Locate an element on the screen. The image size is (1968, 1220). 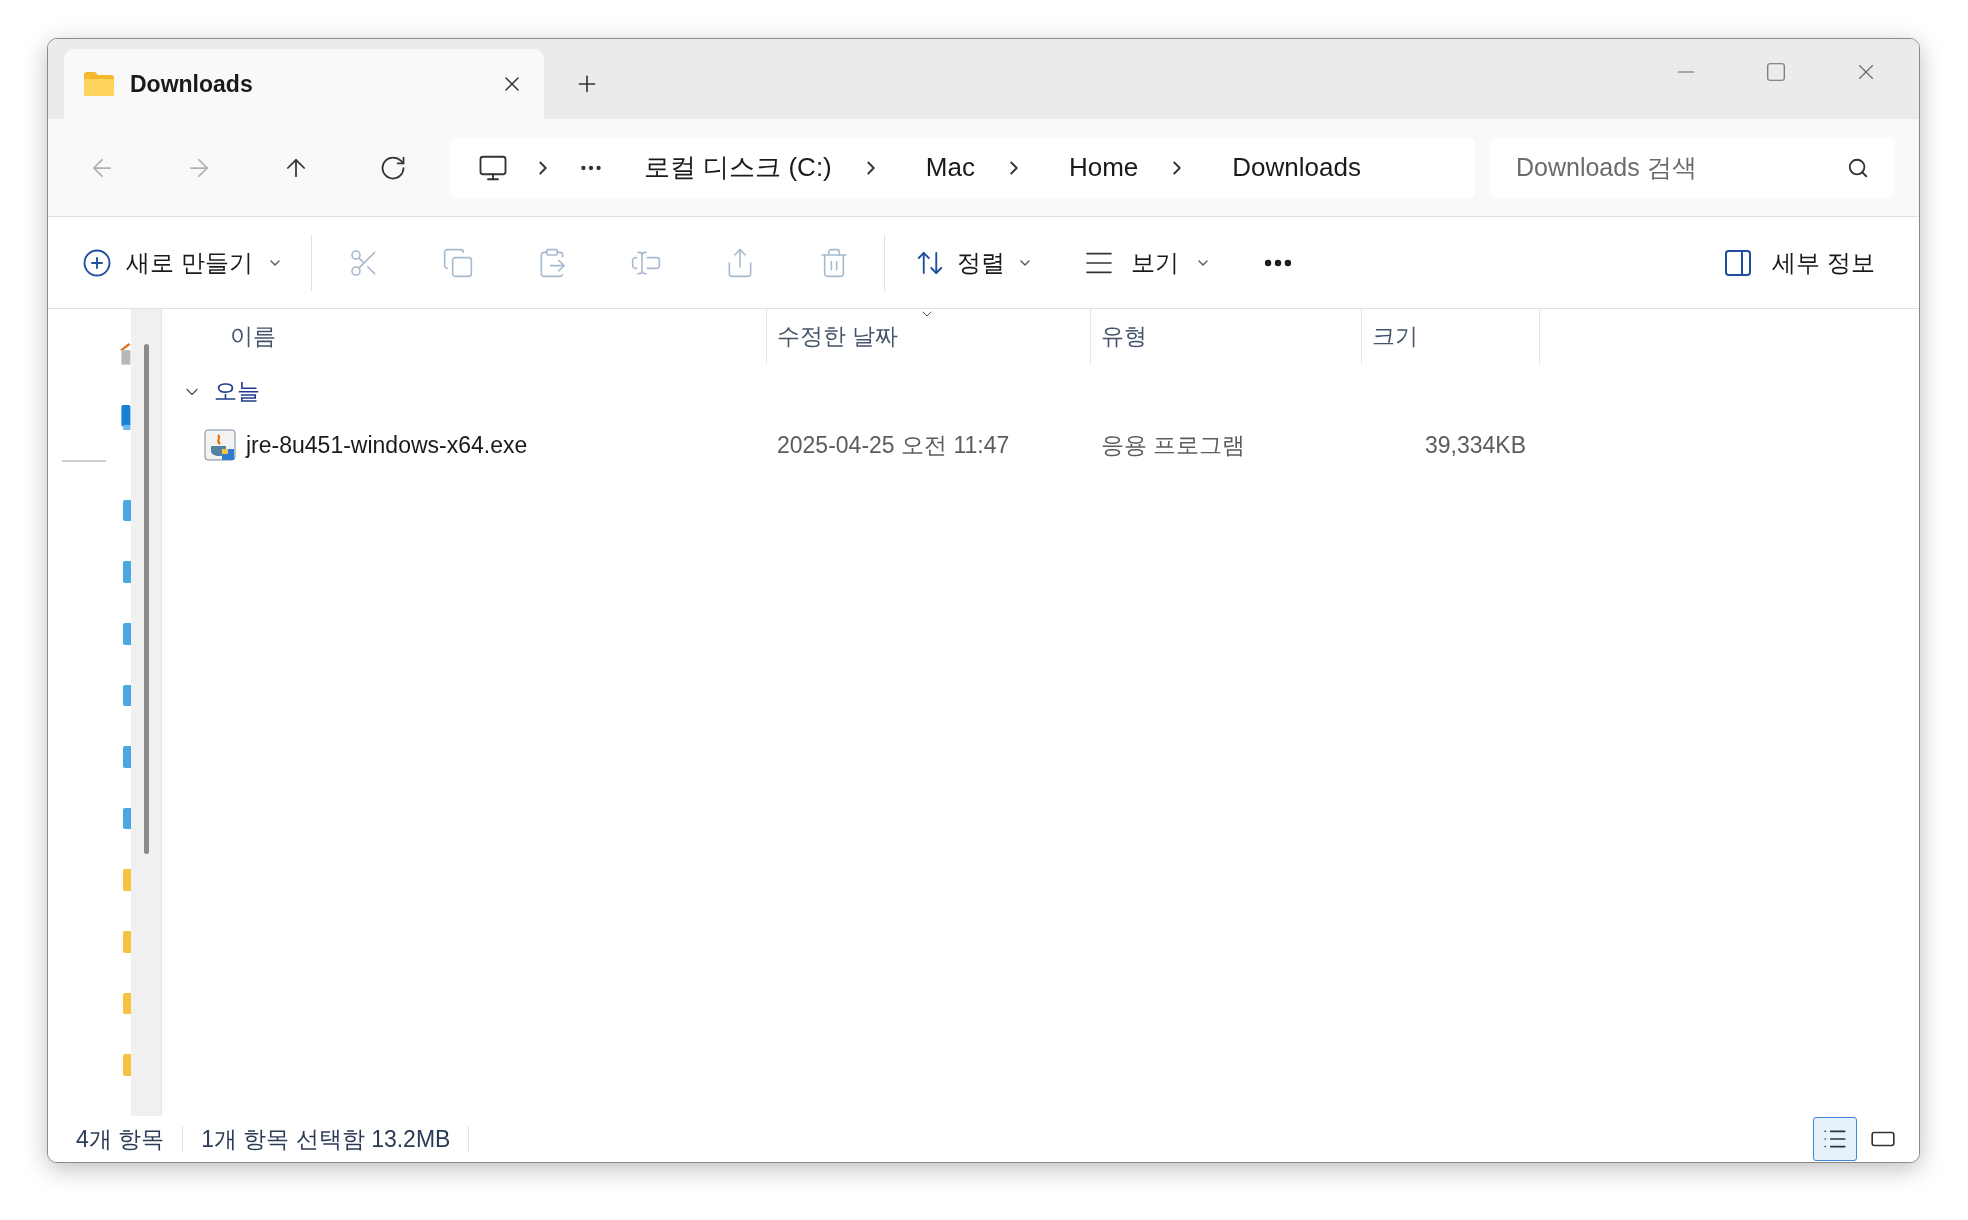
address-bar: 로컬 디스크 (C:) Mac Home Downloads is located at coordinates (962, 167).